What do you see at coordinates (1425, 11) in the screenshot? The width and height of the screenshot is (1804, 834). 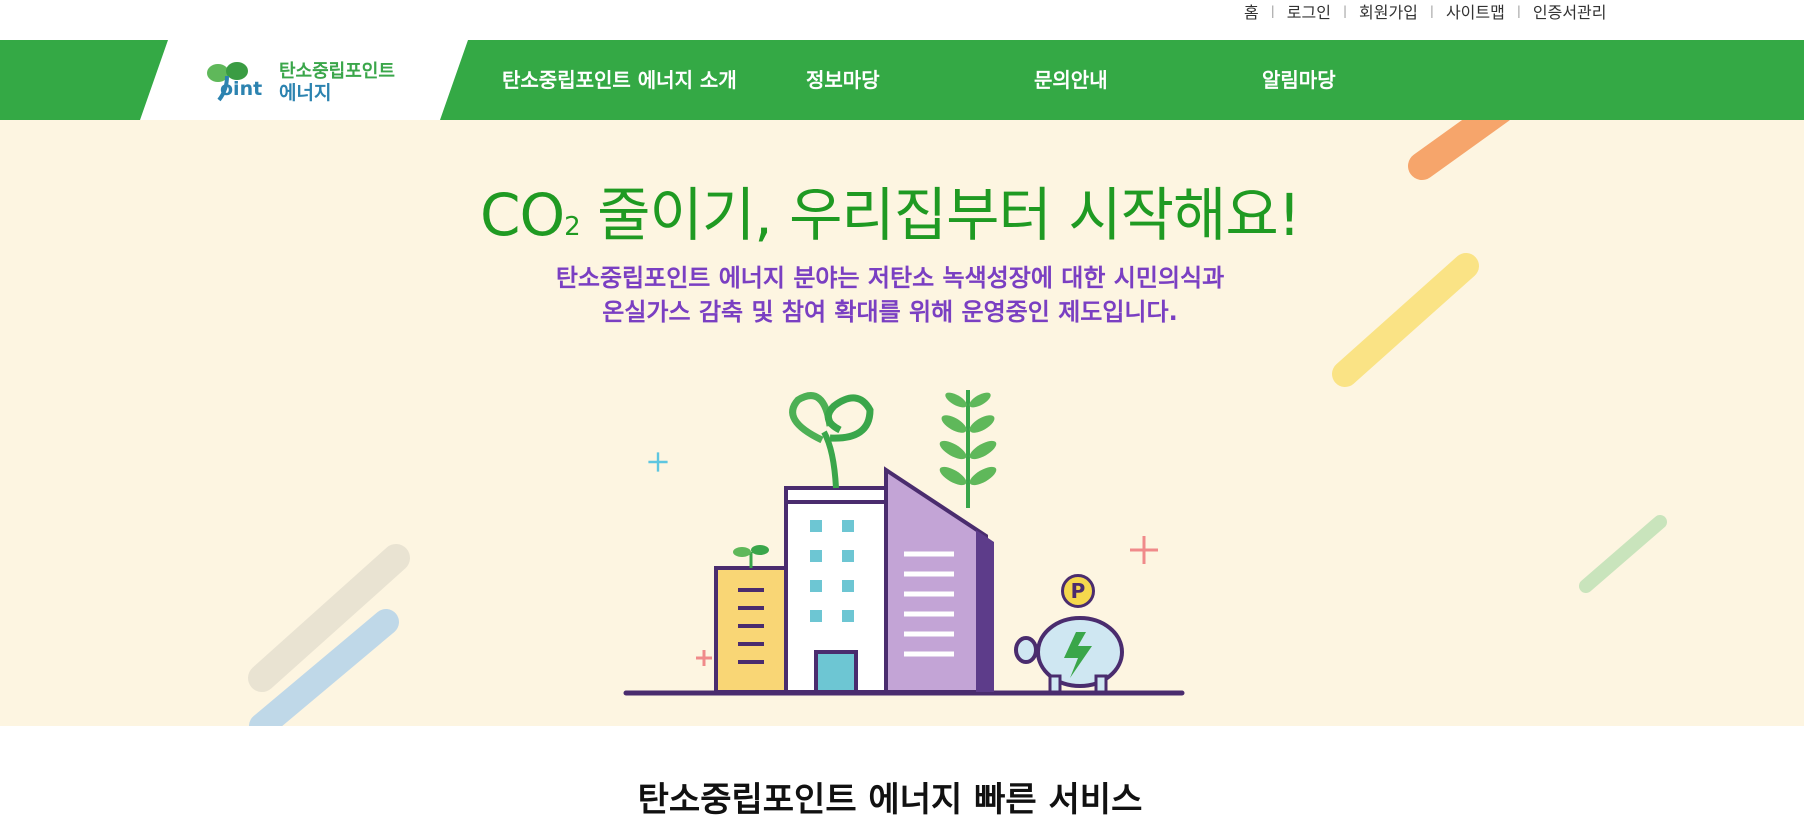 I see `utility-links: 홈 | 로그인 | 회원가입 | 사이트맵 | 인증서관리` at bounding box center [1425, 11].